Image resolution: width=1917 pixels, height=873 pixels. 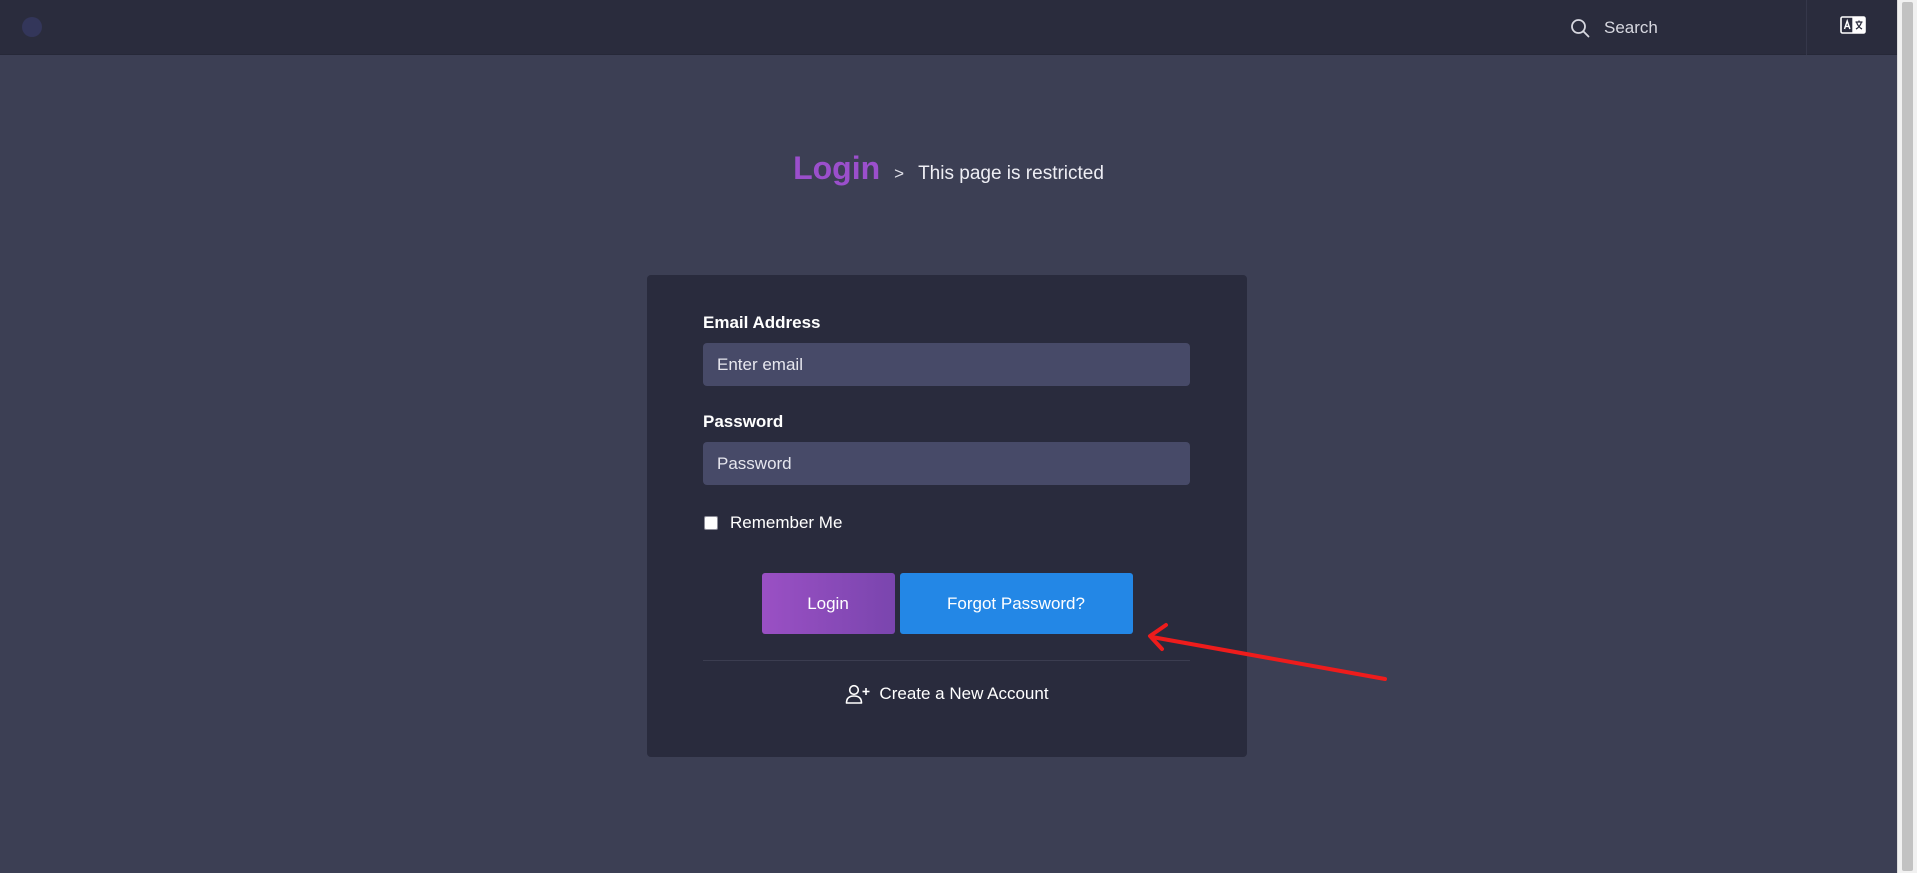 What do you see at coordinates (948, 27) in the screenshot?
I see `top-bar: Search` at bounding box center [948, 27].